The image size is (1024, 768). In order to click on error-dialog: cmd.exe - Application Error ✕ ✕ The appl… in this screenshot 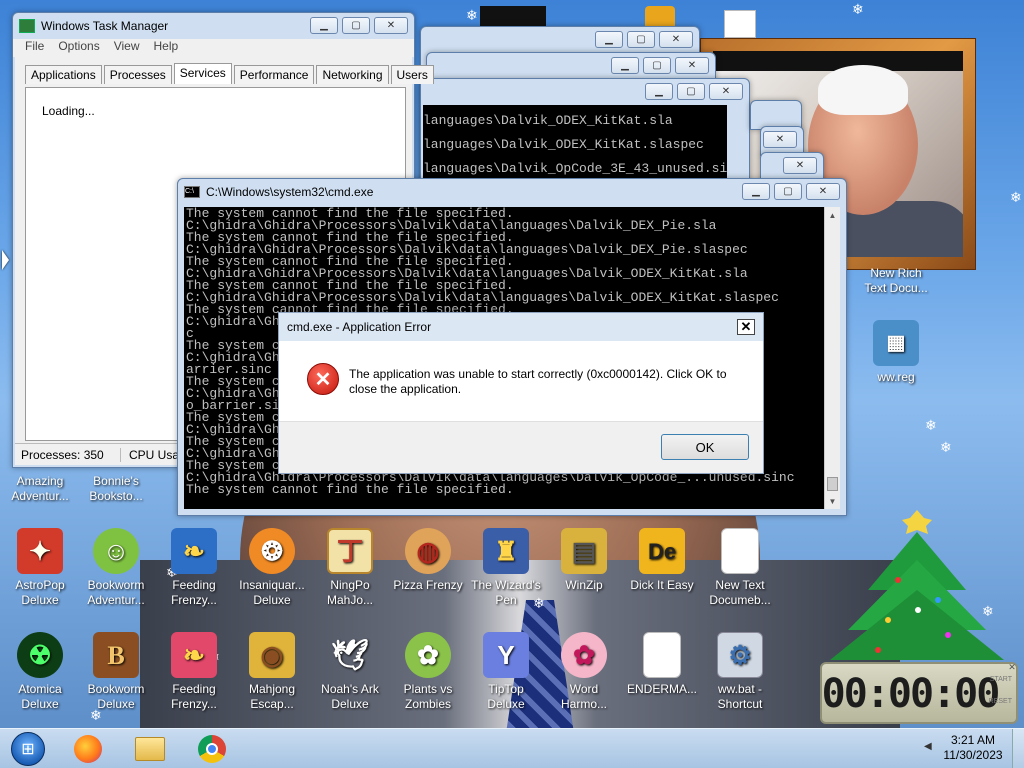, I will do `click(521, 393)`.